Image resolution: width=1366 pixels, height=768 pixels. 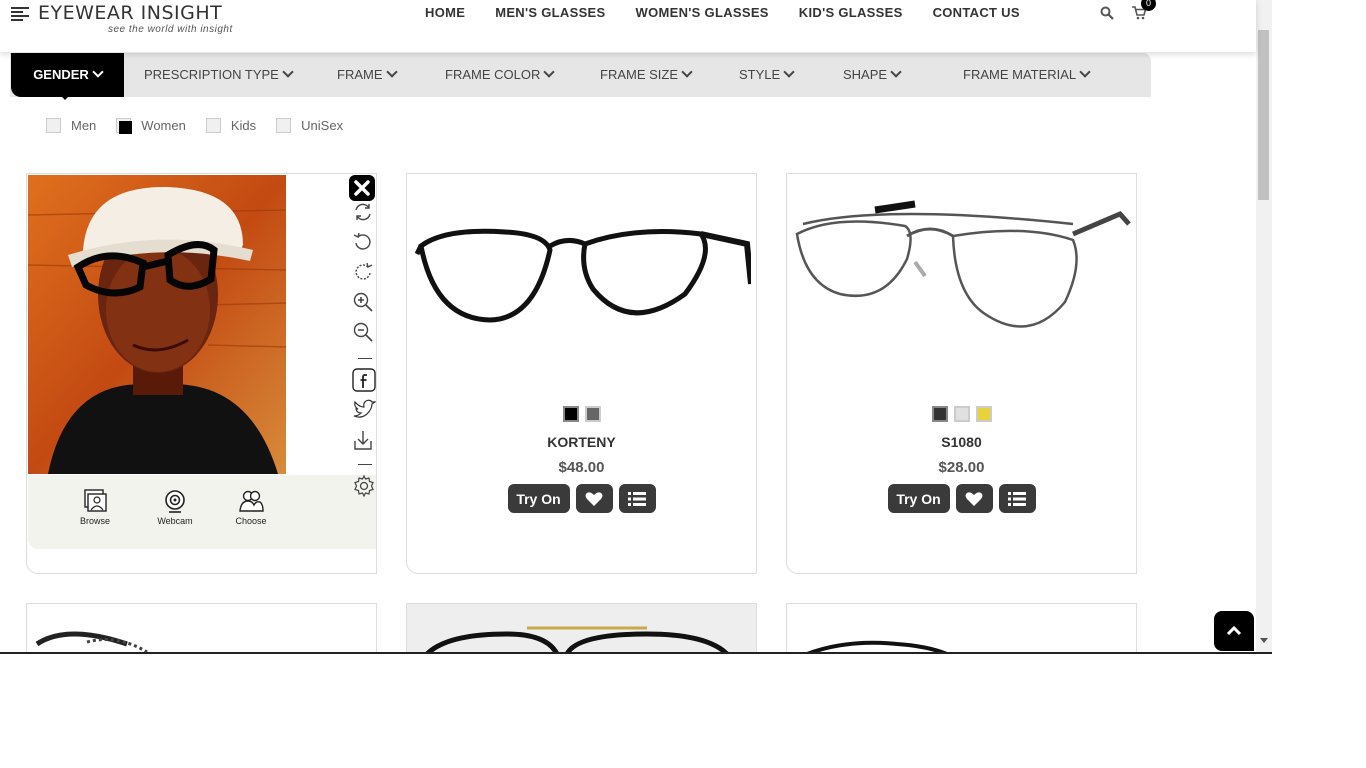 What do you see at coordinates (963, 279) in the screenshot?
I see `product-image-s1080` at bounding box center [963, 279].